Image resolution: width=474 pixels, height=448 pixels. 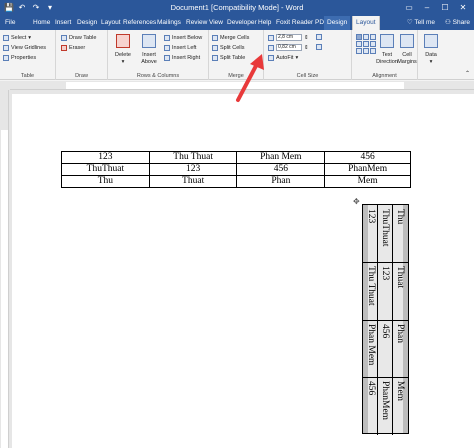 What do you see at coordinates (63, 23) in the screenshot?
I see `tab-insert: Insert` at bounding box center [63, 23].